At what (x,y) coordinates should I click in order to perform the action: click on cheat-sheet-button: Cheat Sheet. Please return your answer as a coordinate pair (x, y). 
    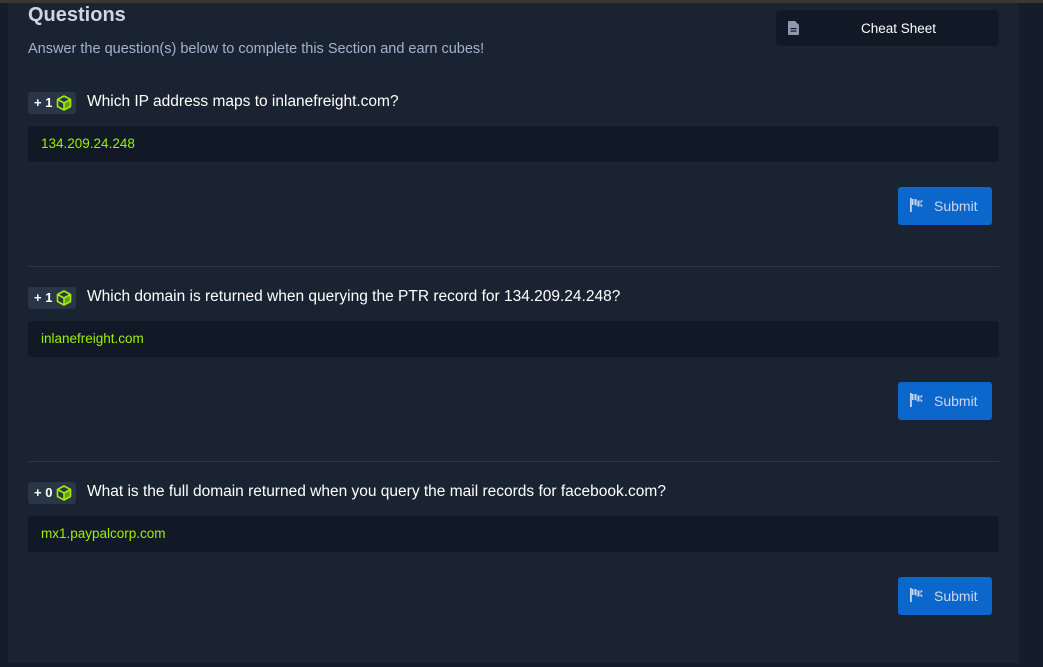
    Looking at the image, I should click on (887, 28).